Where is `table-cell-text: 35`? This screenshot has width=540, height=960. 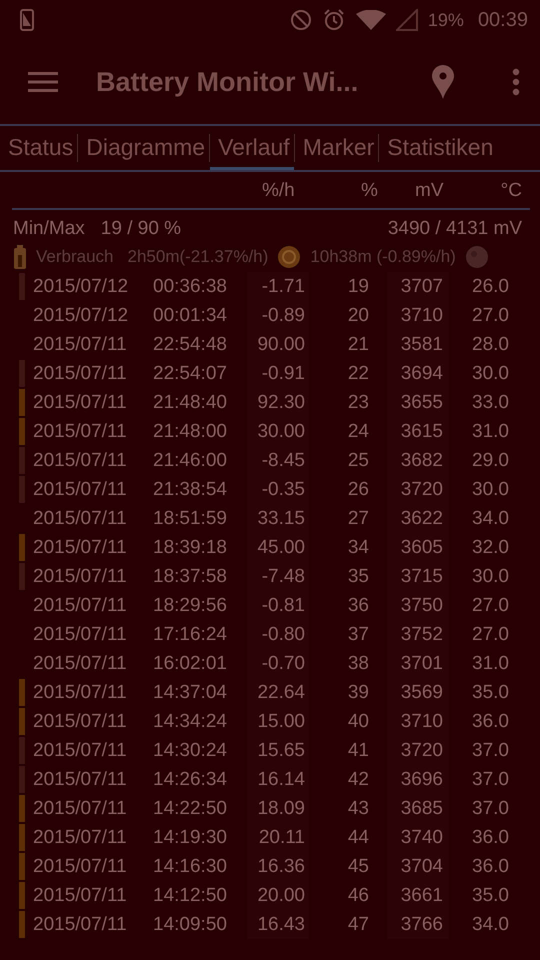
table-cell-text: 35 is located at coordinates (357, 577).